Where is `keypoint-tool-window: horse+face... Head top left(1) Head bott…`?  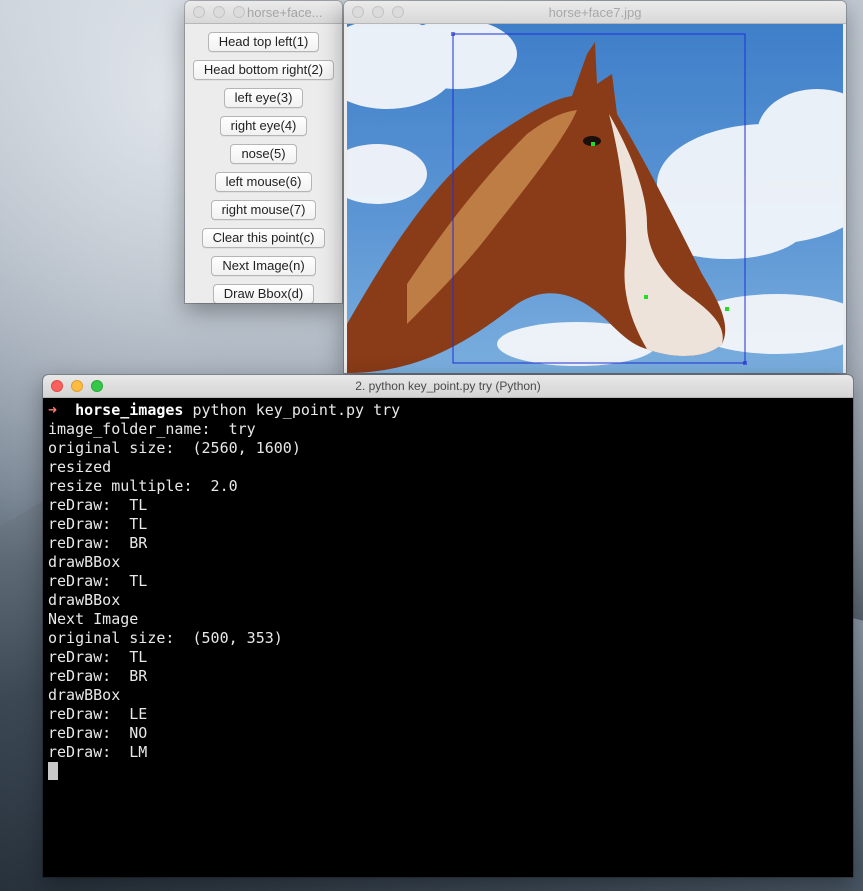
keypoint-tool-window: horse+face... Head top left(1) Head bott… is located at coordinates (263, 152).